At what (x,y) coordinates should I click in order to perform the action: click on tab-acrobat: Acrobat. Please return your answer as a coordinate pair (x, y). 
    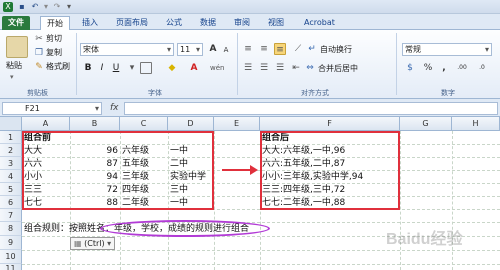
    Looking at the image, I should click on (319, 23).